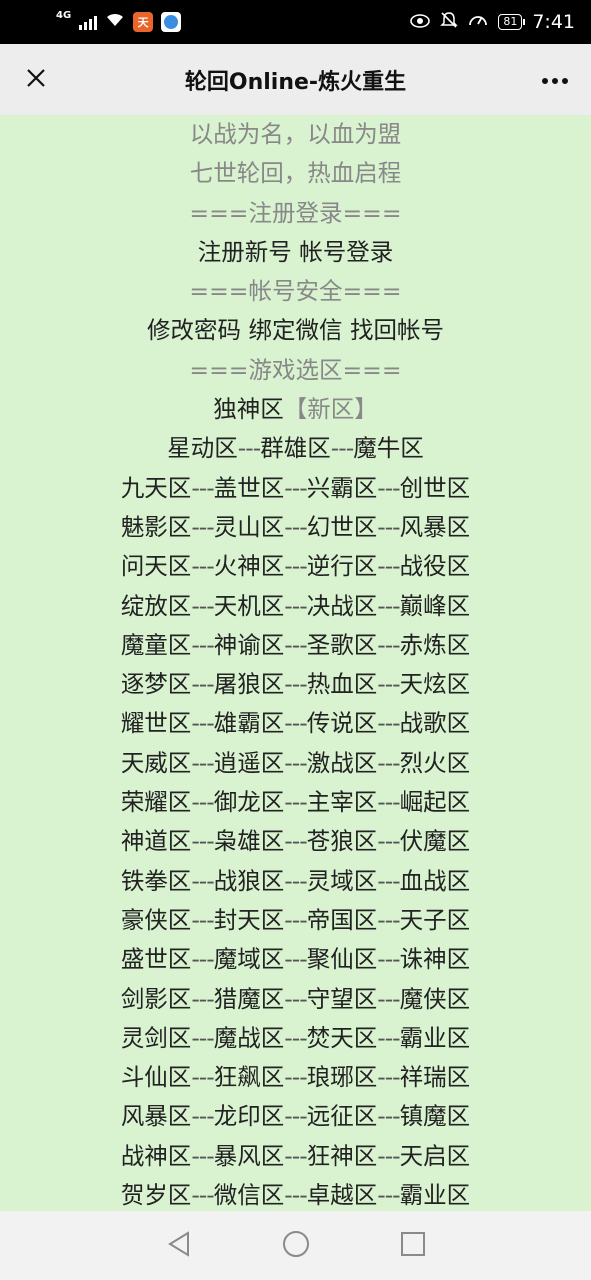 This screenshot has height=1280, width=591. What do you see at coordinates (249, 1038) in the screenshot?
I see `server-link: 魔战区` at bounding box center [249, 1038].